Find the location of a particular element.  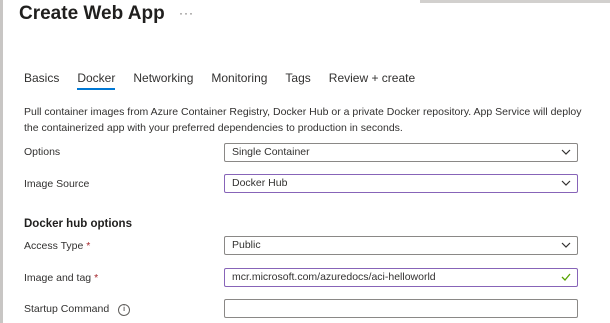

tab-monitoring: Monitoring is located at coordinates (239, 80).